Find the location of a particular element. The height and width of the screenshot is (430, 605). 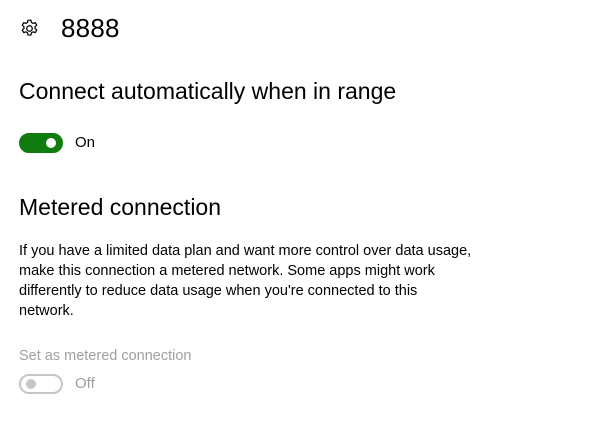

auto-connect-heading: Connect automatically when in range is located at coordinates (208, 91).